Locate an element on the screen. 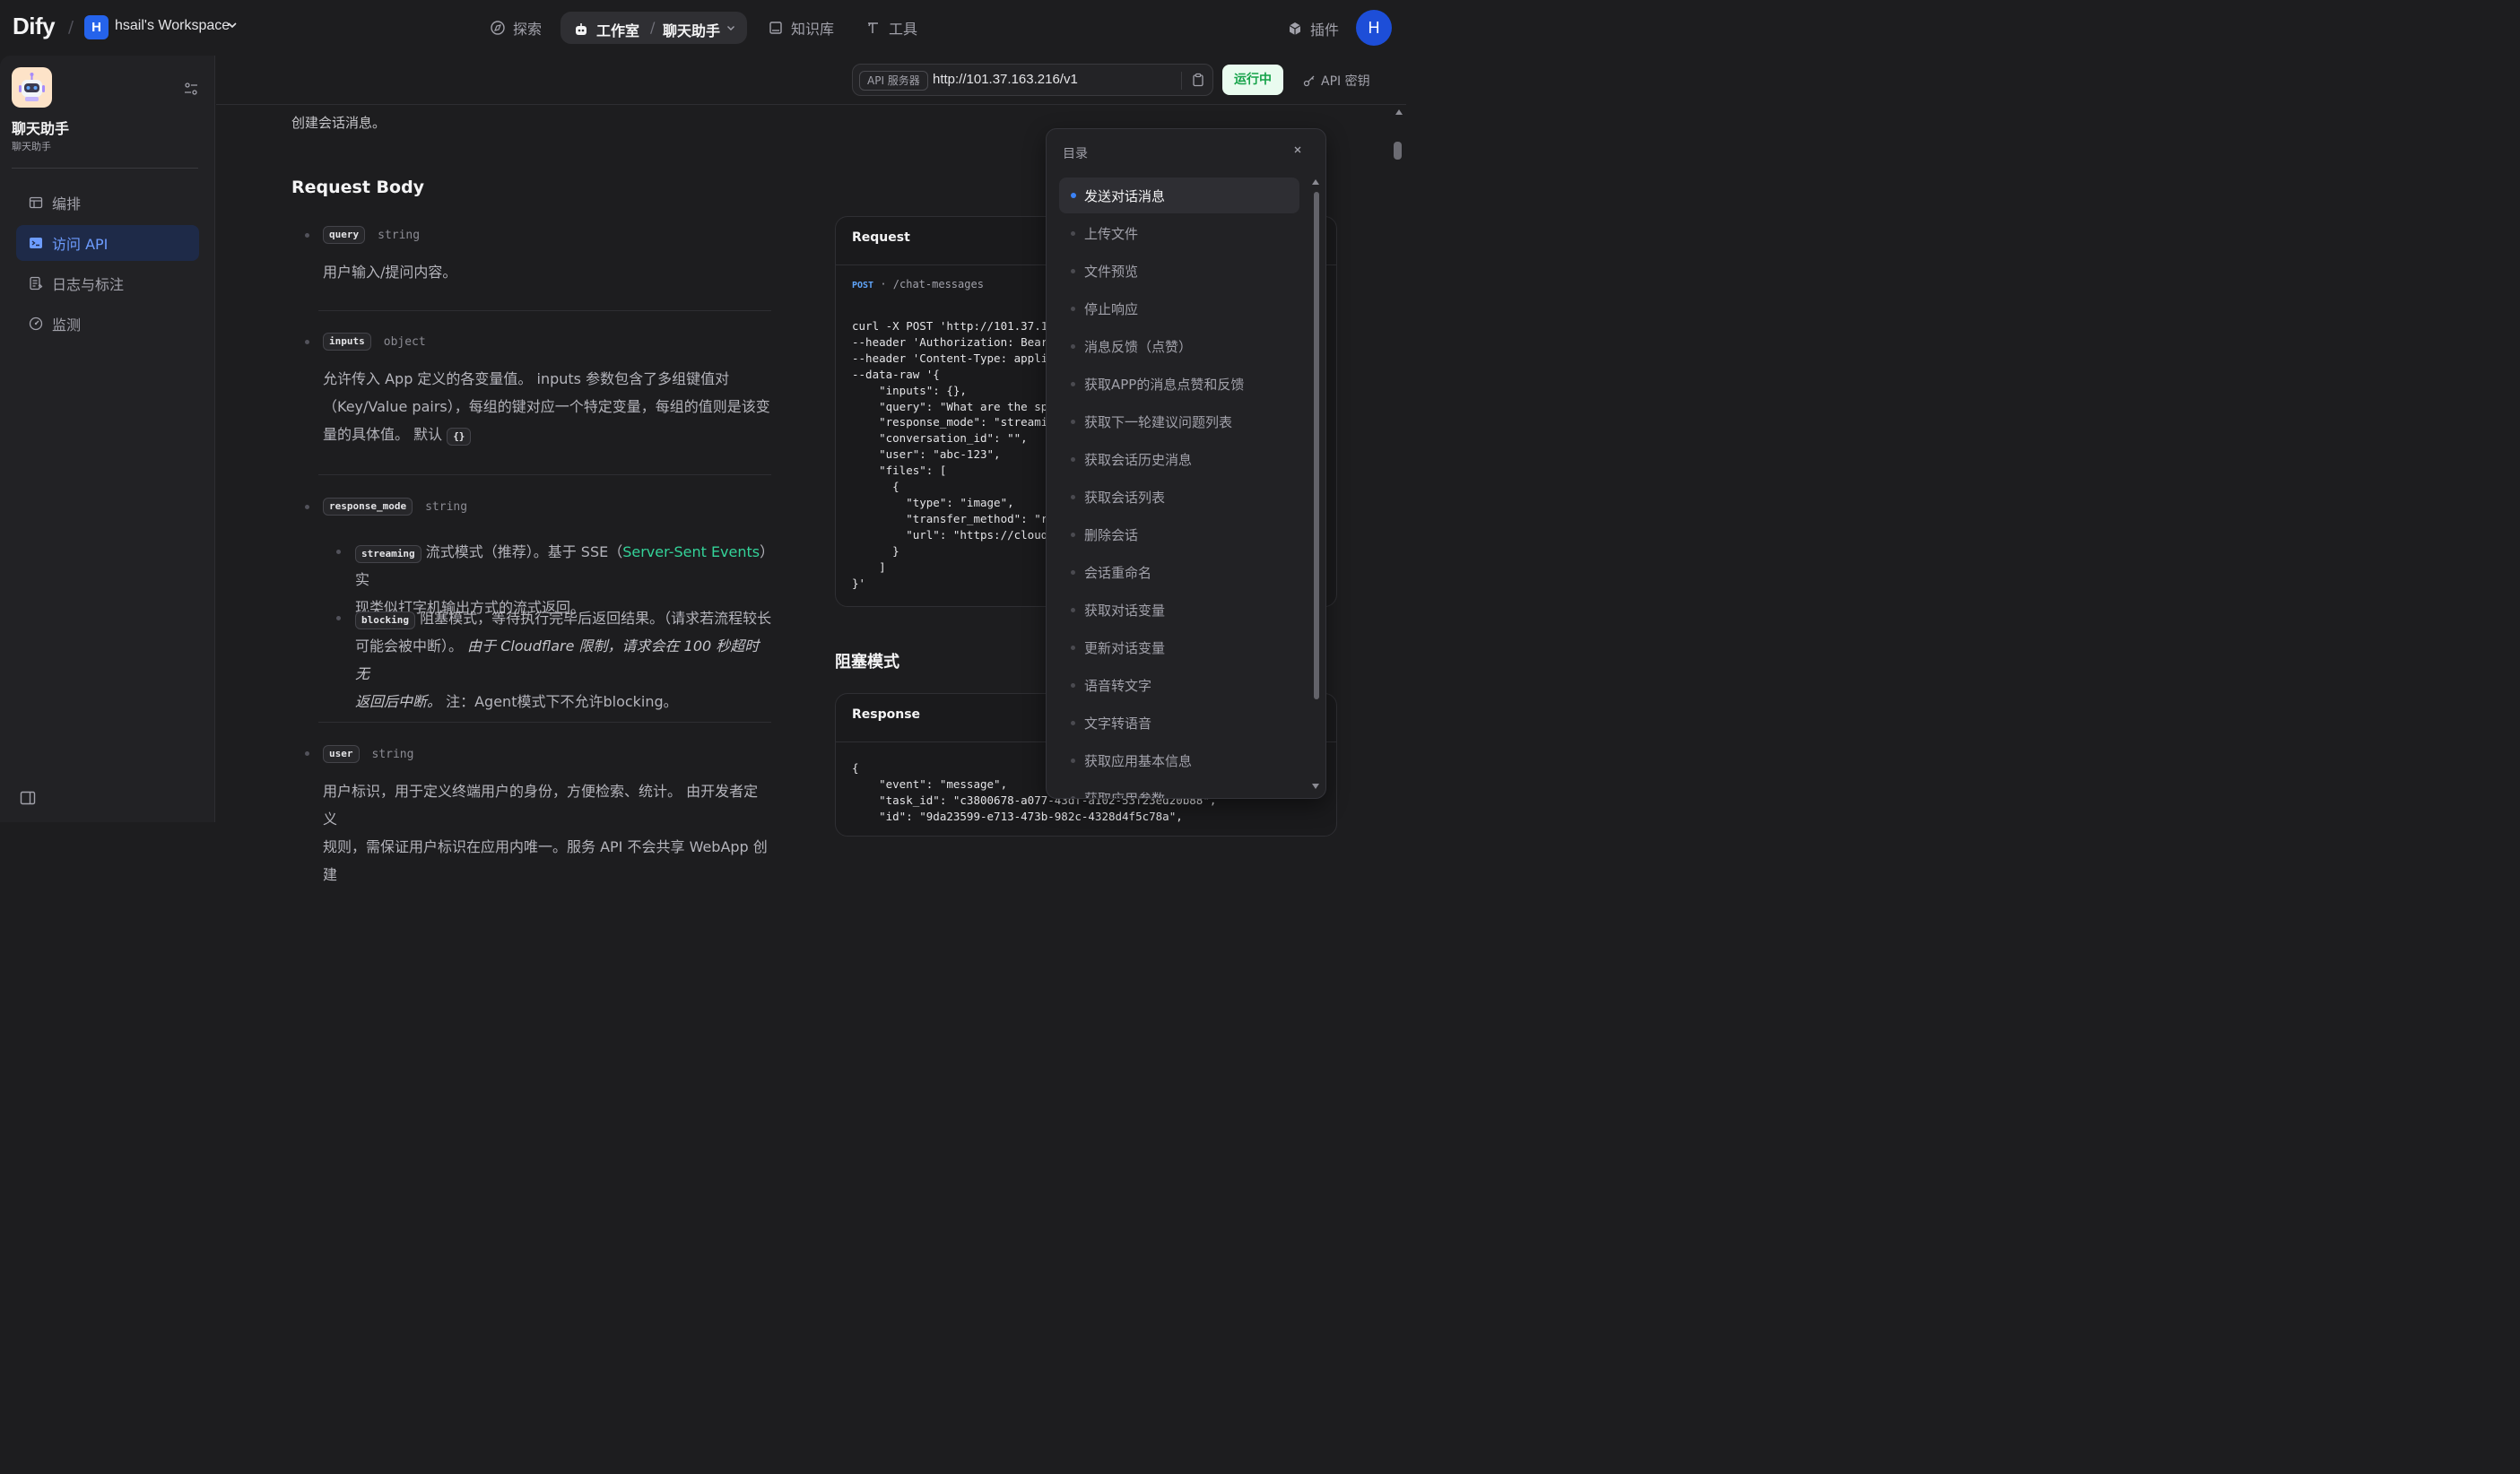 This screenshot has width=2520, height=1474. toc-item: 获取应用基本信息 is located at coordinates (1179, 760).